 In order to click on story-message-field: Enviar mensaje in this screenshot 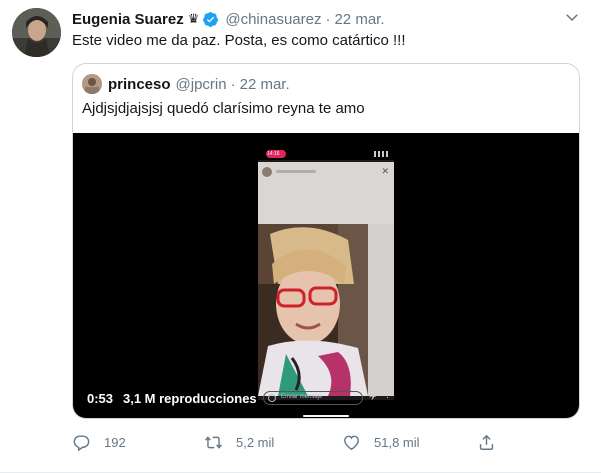, I will do `click(313, 398)`.